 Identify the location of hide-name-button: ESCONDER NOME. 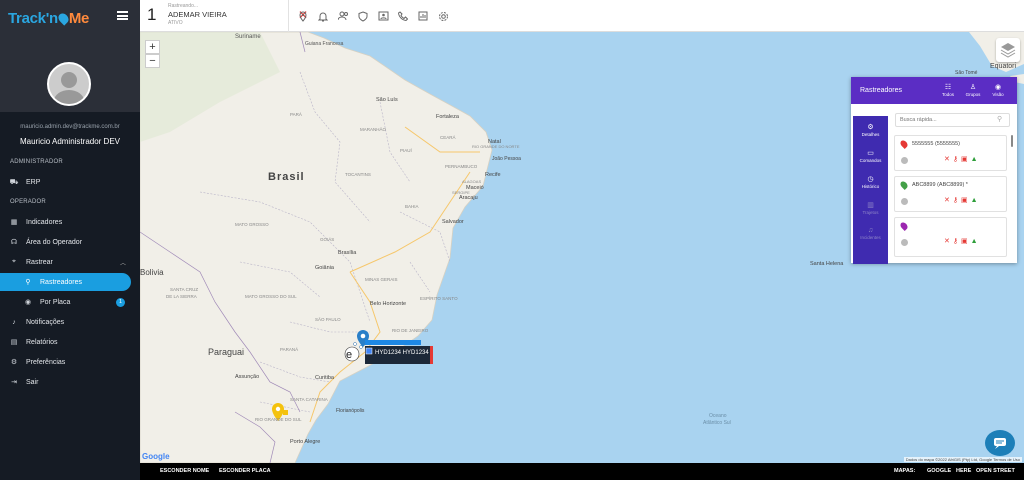
(184, 471).